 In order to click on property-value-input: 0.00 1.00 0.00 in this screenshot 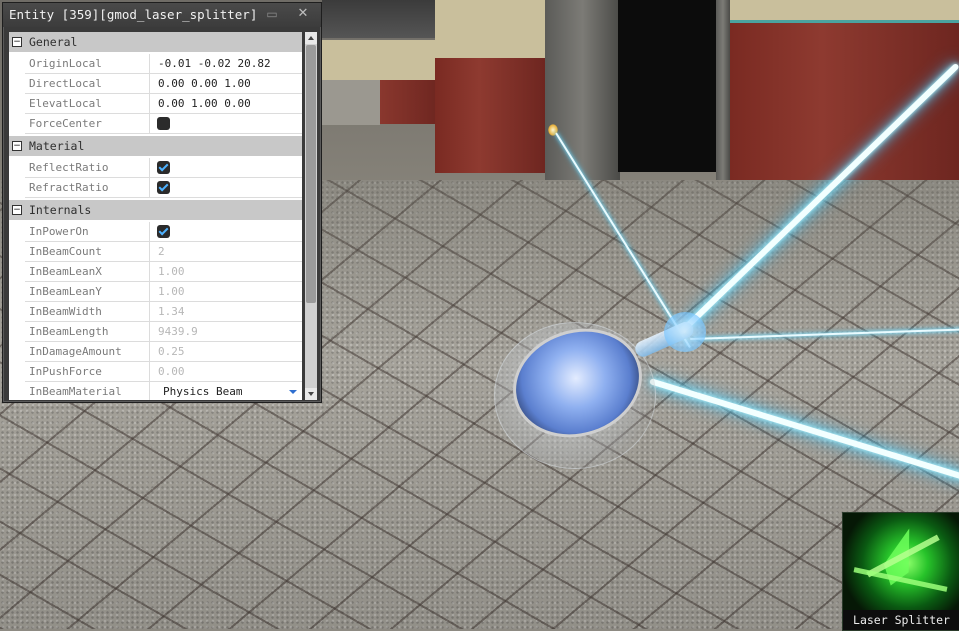, I will do `click(204, 104)`.